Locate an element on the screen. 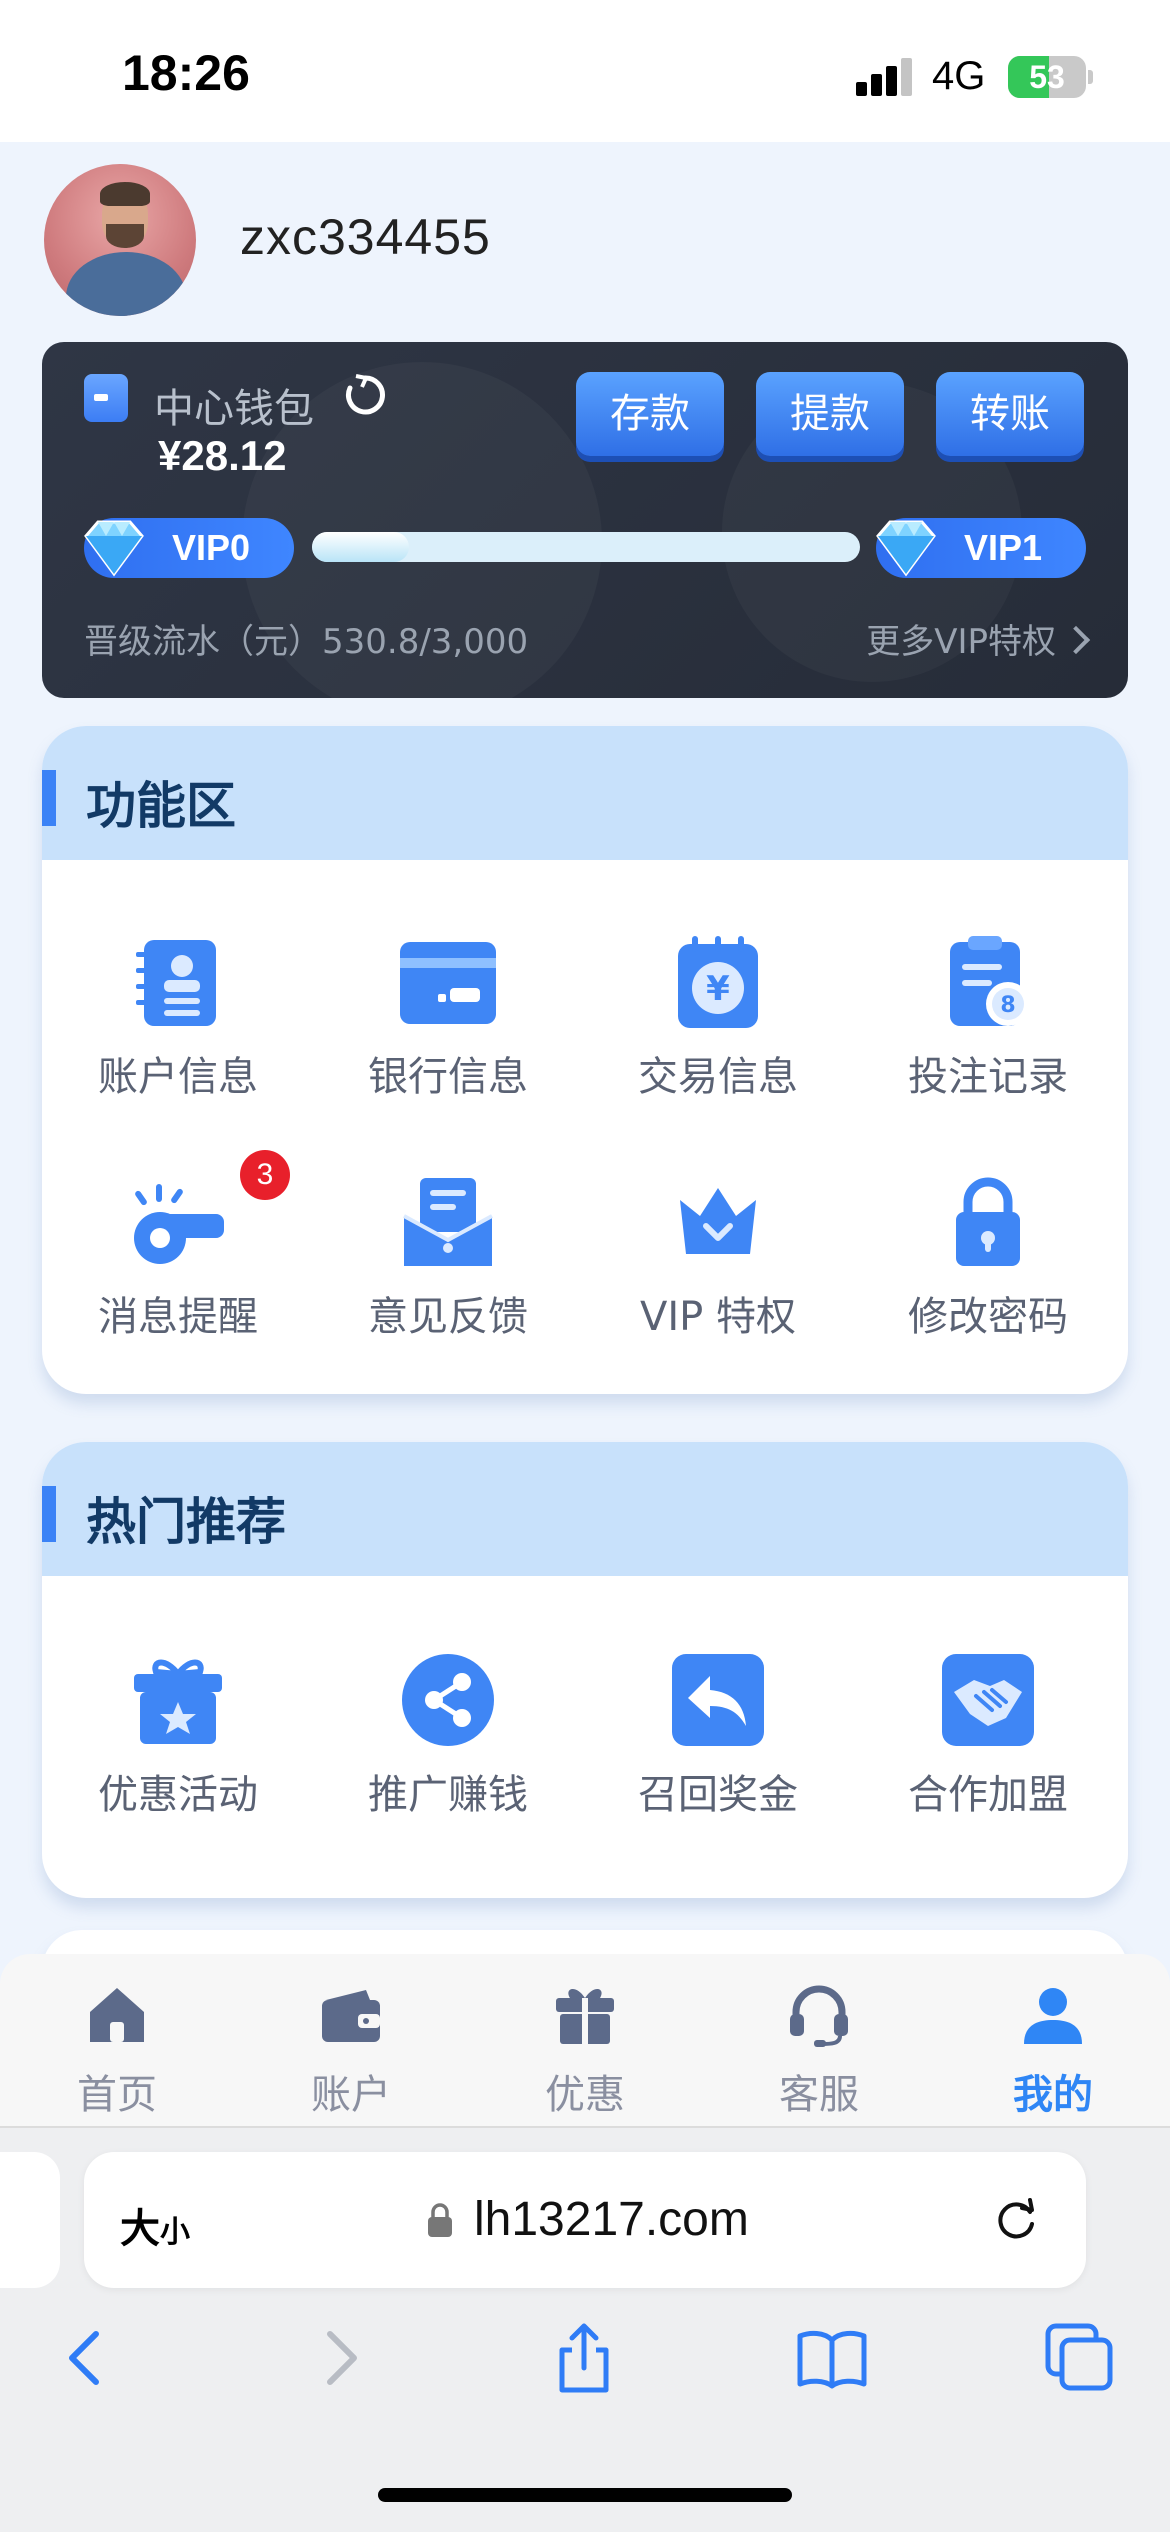 The height and width of the screenshot is (2532, 1170). transfer-button: 转账 is located at coordinates (1010, 414).